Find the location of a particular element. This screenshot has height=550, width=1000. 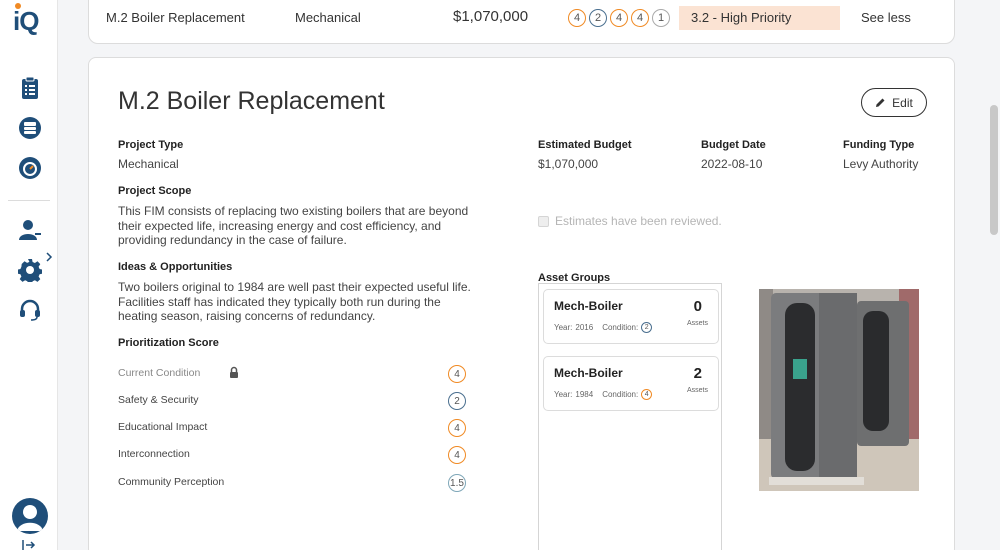

score-badge: 2 is located at coordinates (598, 18).